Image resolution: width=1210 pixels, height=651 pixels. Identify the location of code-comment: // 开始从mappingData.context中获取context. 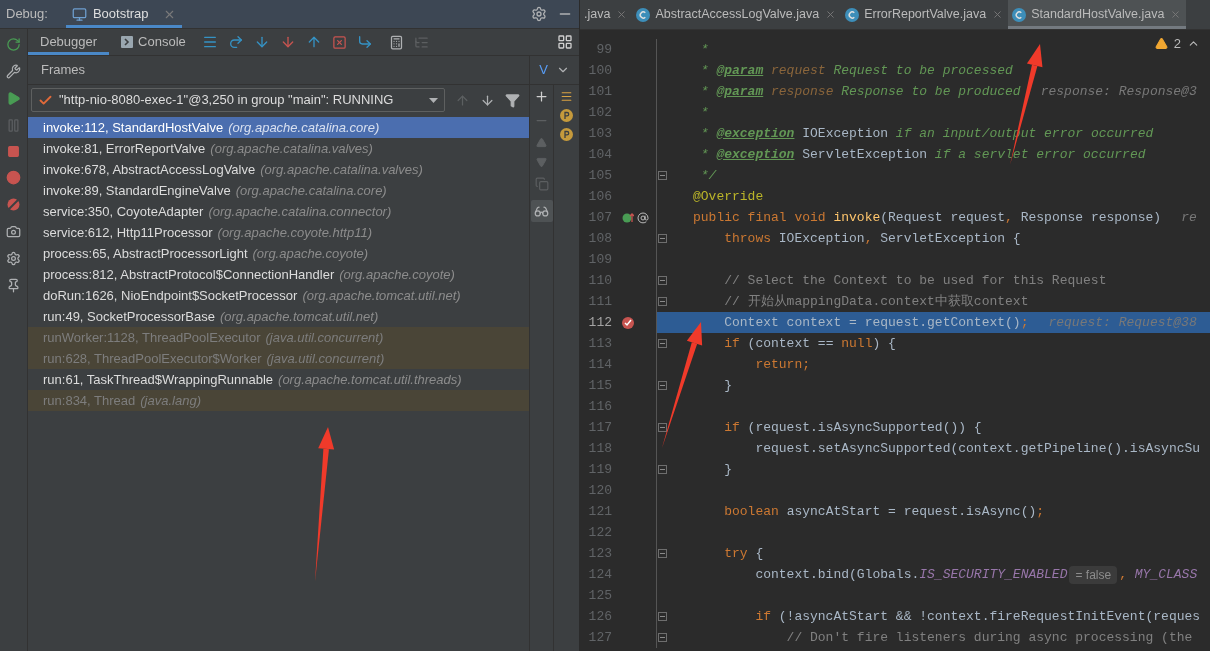
(876, 301).